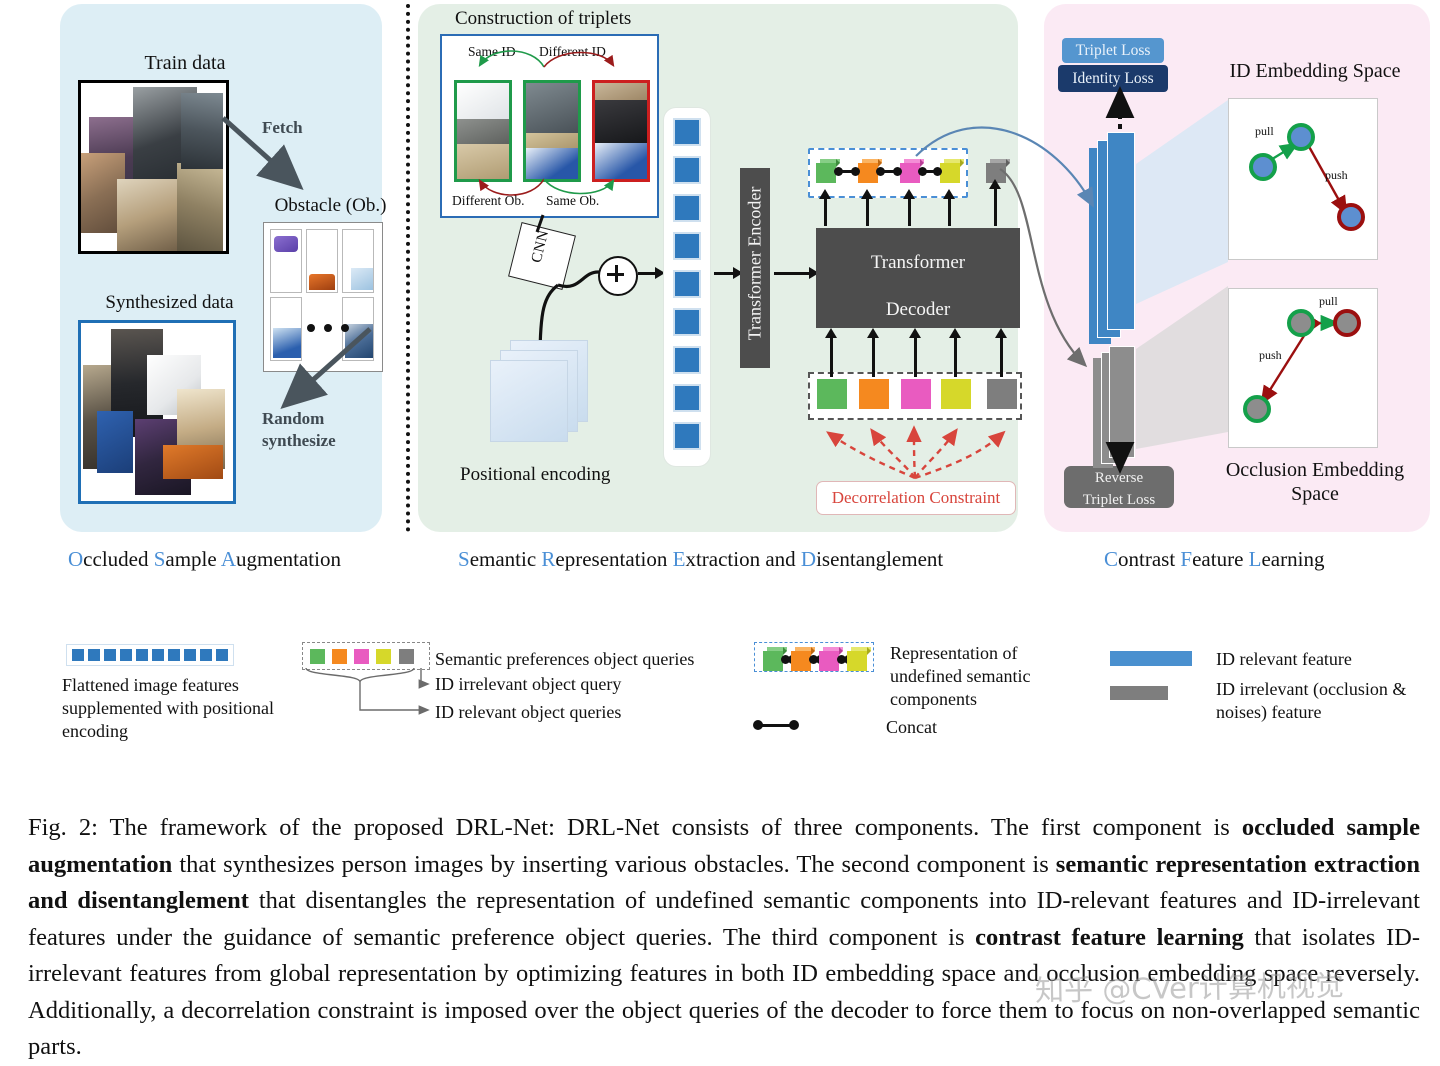  I want to click on legend-query-title: Semantic preferences object queries, so click(565, 659).